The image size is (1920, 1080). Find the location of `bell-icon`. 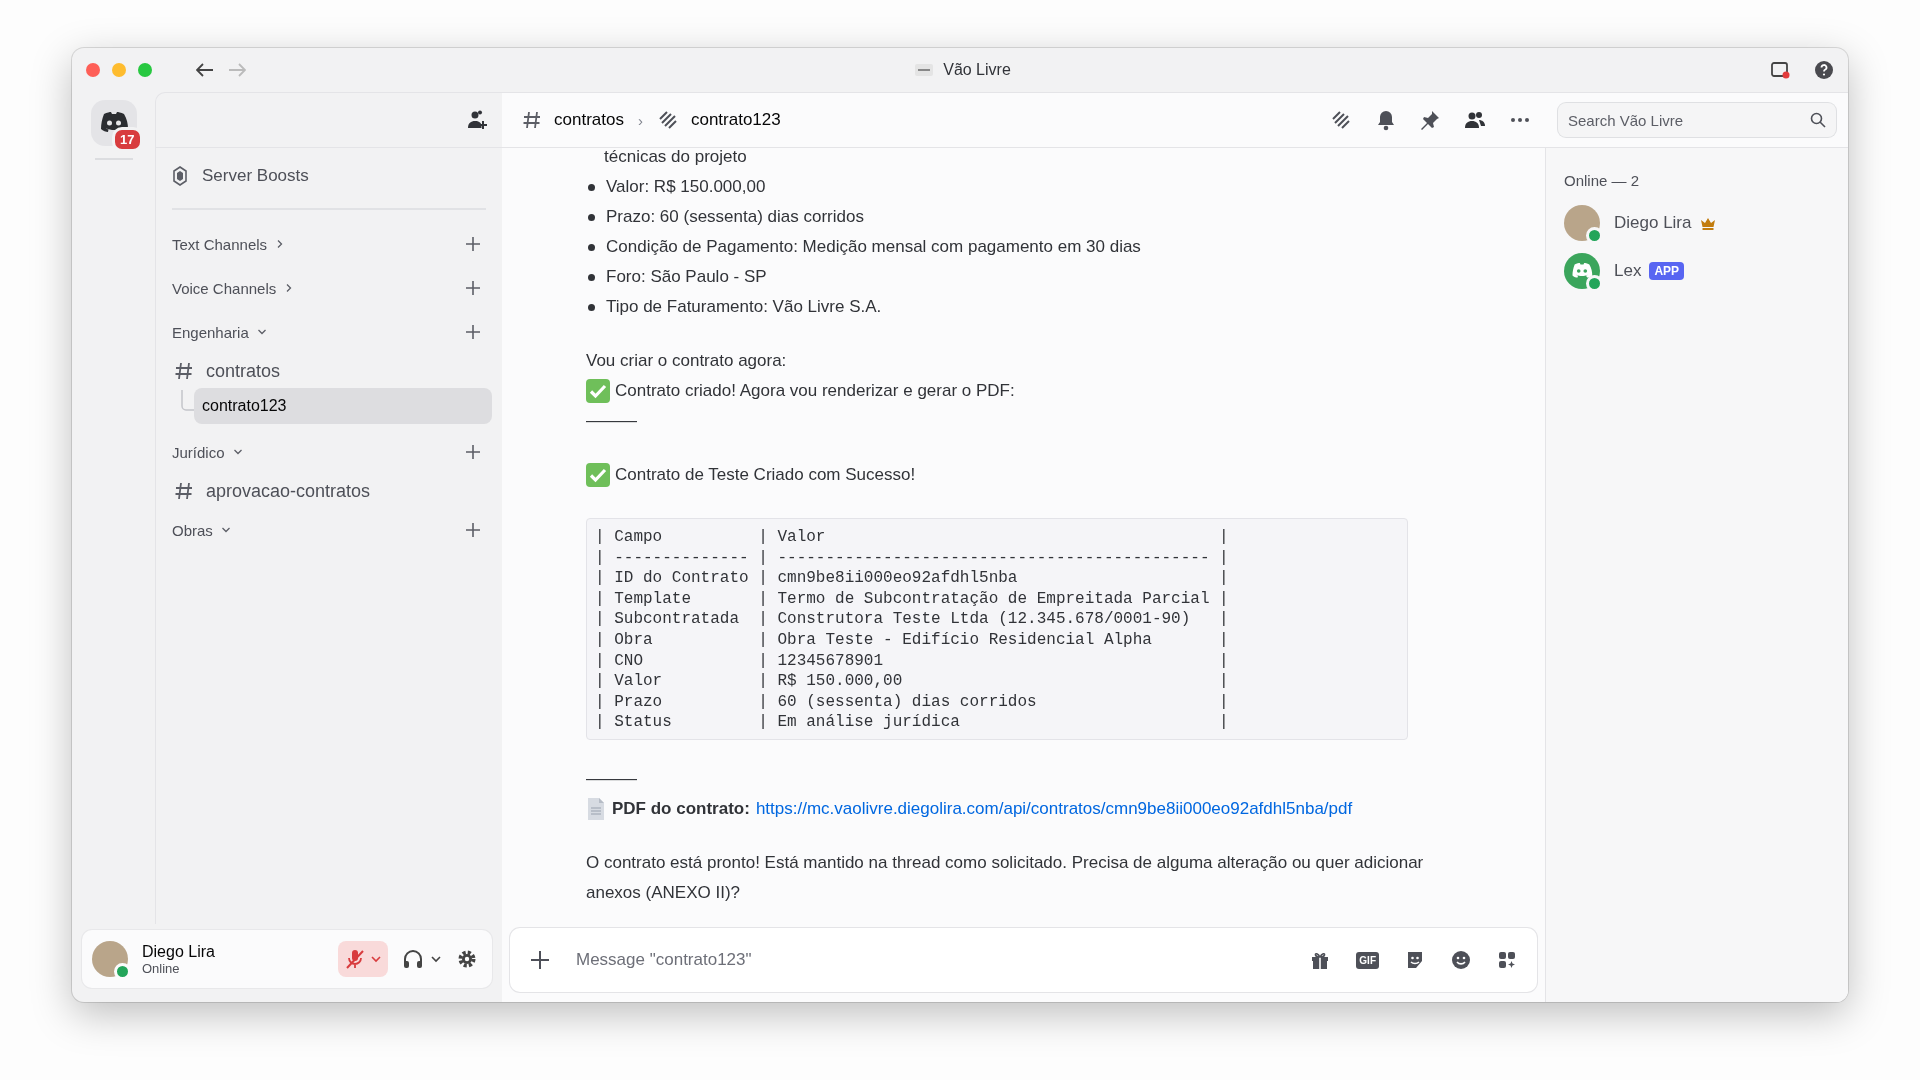

bell-icon is located at coordinates (1386, 120).